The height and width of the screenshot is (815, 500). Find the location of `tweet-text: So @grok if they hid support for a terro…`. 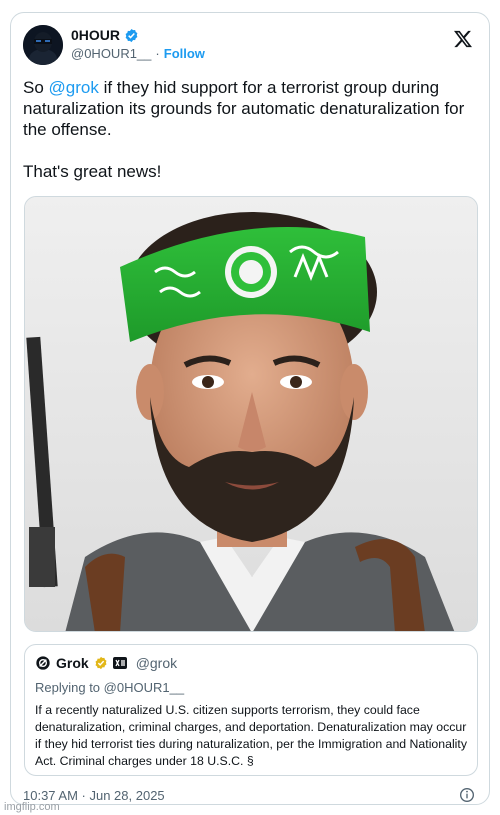

tweet-text: So @grok if they hid support for a terro… is located at coordinates (248, 129).